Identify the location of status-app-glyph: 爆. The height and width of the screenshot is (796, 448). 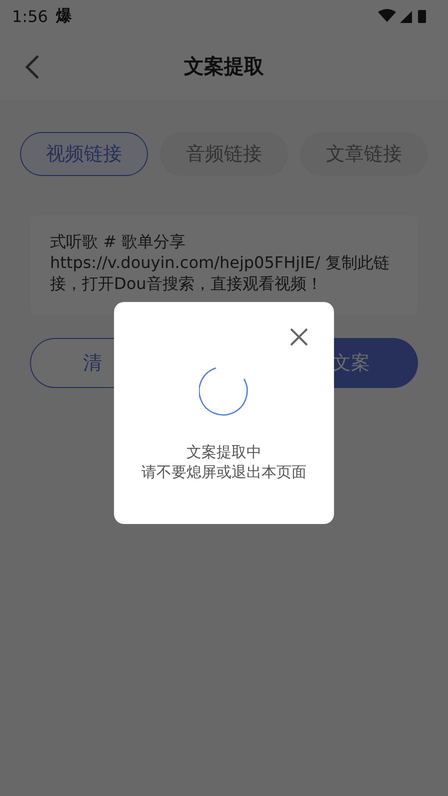
(64, 16).